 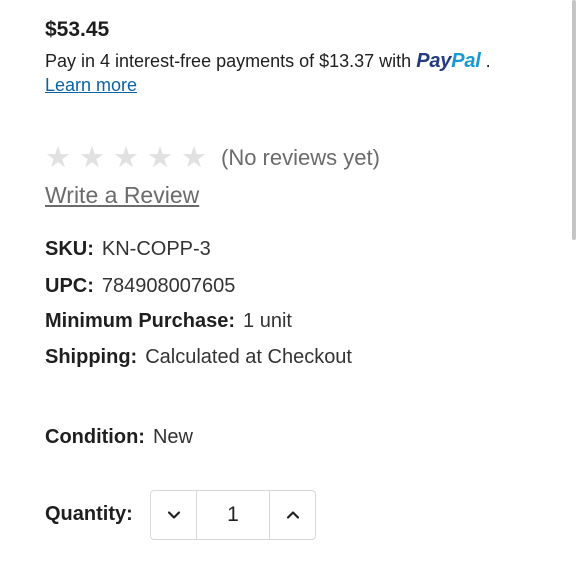 I want to click on rating-stars: ★ ★ ★ ★ ★, so click(x=126, y=158).